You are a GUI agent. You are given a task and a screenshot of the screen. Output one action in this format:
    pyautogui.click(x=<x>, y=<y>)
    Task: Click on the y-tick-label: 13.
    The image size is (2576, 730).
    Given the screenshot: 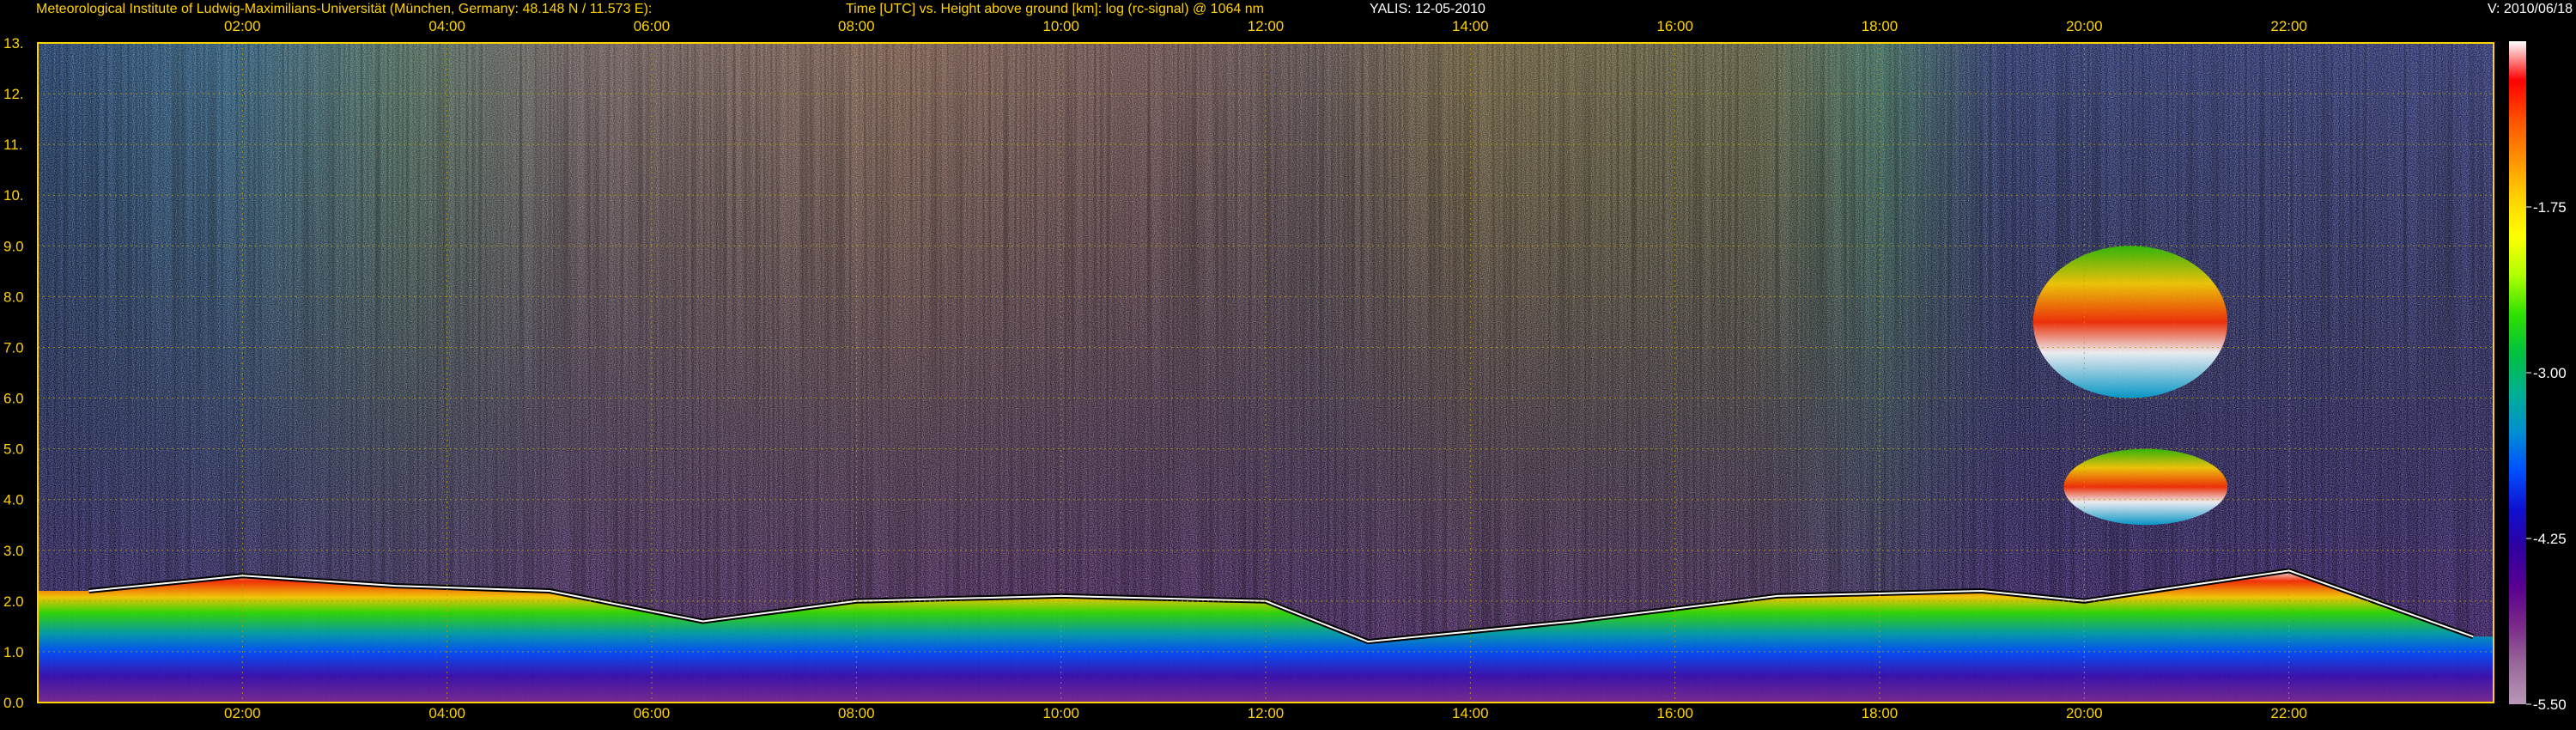 What is the action you would take?
    pyautogui.click(x=13, y=43)
    